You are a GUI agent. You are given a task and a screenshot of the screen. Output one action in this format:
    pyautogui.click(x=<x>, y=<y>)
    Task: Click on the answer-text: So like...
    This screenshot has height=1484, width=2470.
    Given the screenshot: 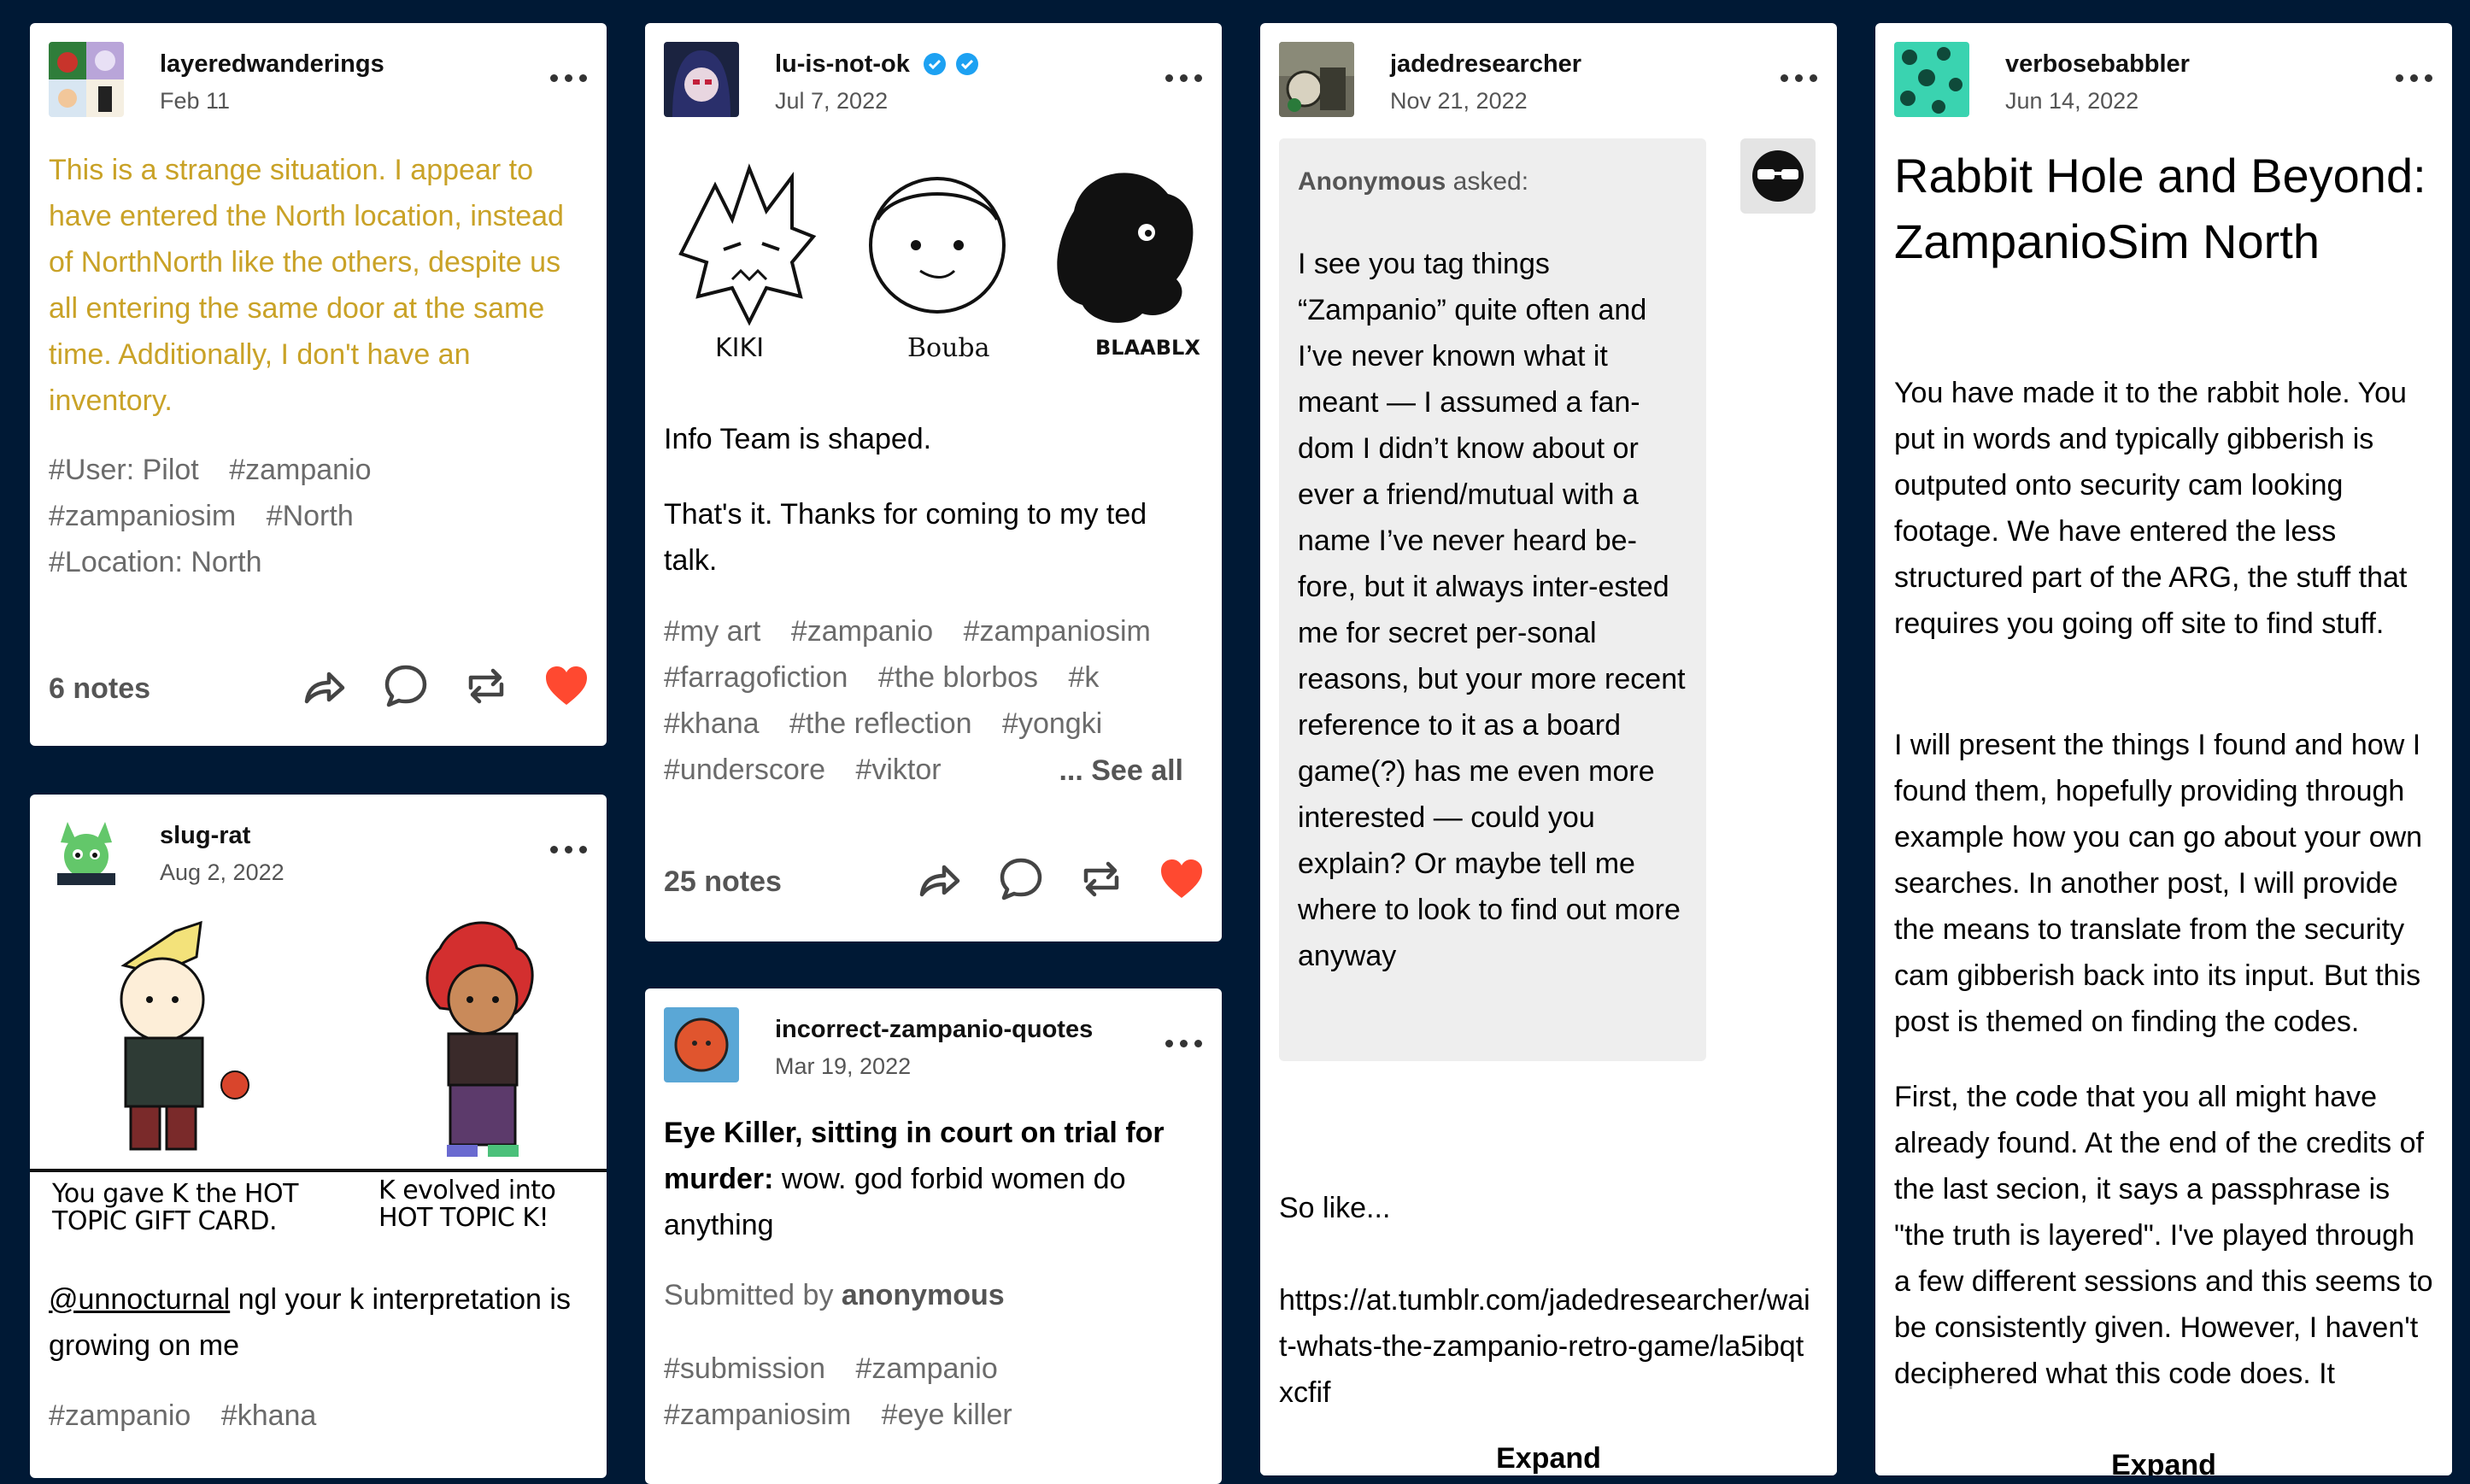 What is the action you would take?
    pyautogui.click(x=1335, y=1208)
    